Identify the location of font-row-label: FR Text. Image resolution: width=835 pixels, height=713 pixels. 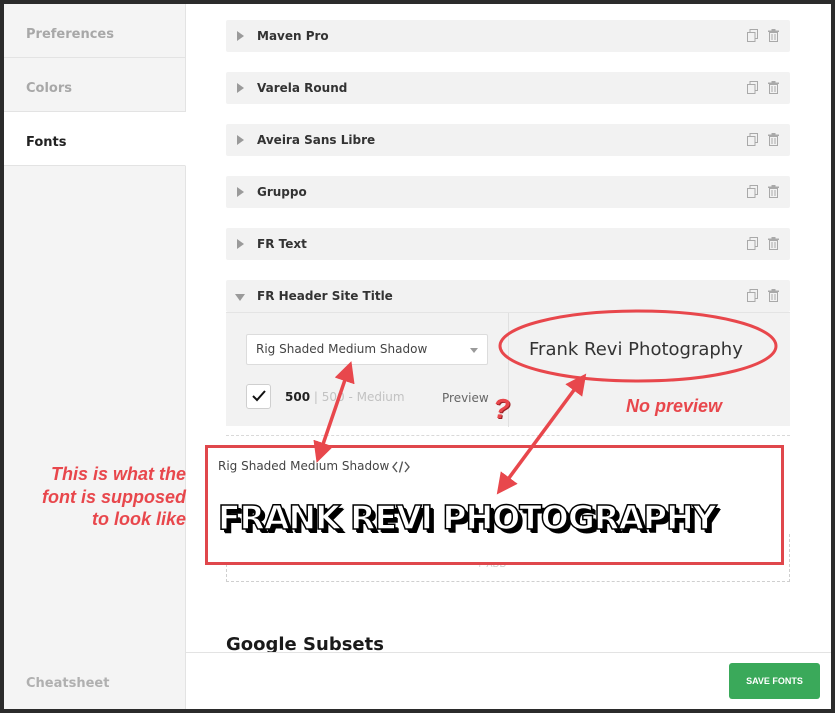
(282, 244).